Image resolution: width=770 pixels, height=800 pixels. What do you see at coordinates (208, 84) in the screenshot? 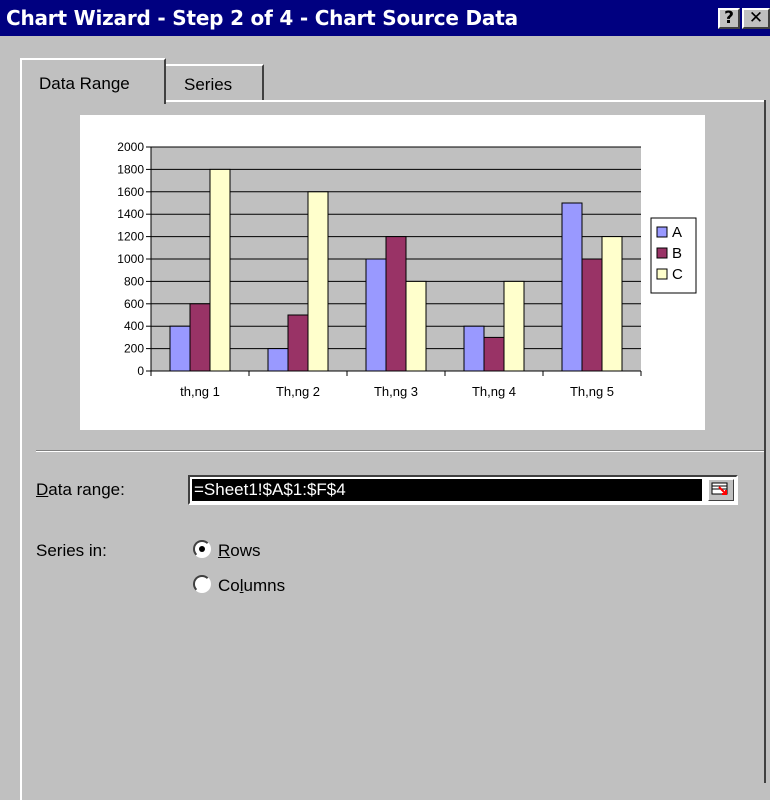
I see `tab-label: Series` at bounding box center [208, 84].